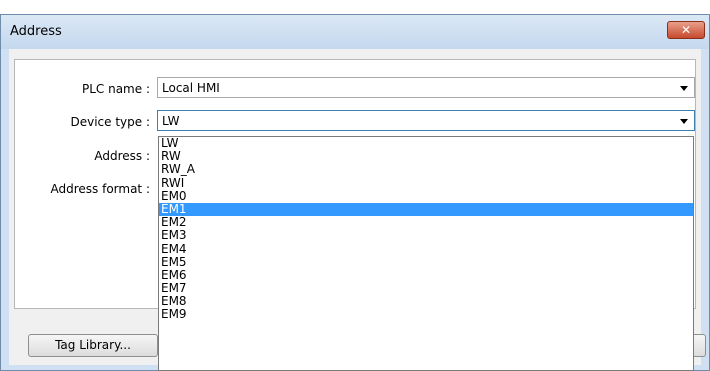 The width and height of the screenshot is (710, 371). What do you see at coordinates (426, 235) in the screenshot?
I see `dropdown-option: EM3` at bounding box center [426, 235].